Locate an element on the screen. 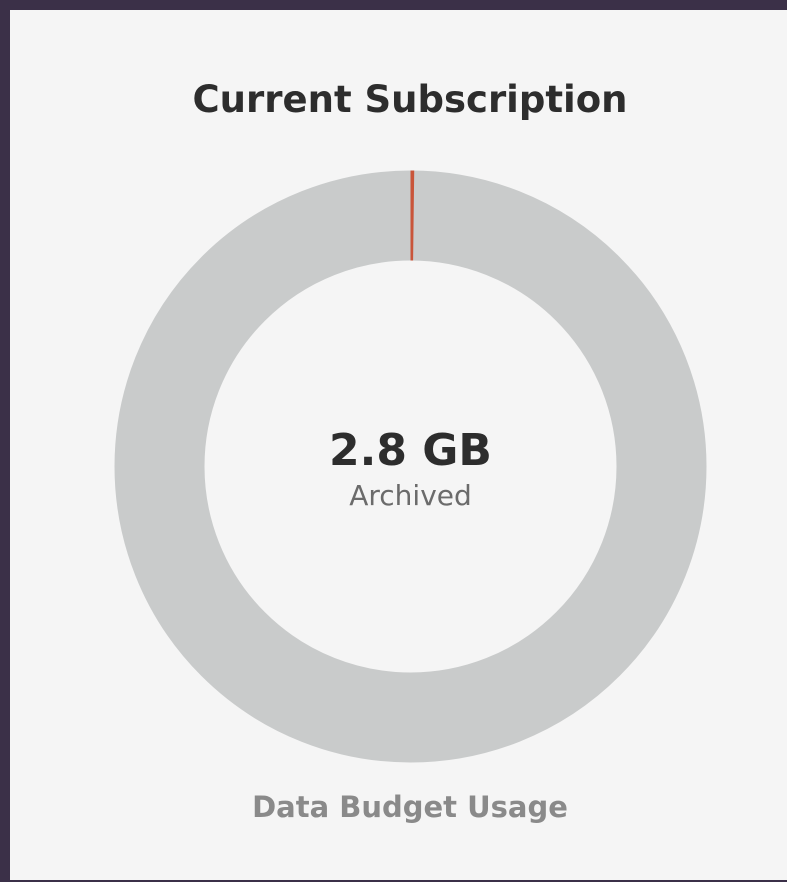 This screenshot has height=882, width=787. usage-label: Archived is located at coordinates (410, 495).